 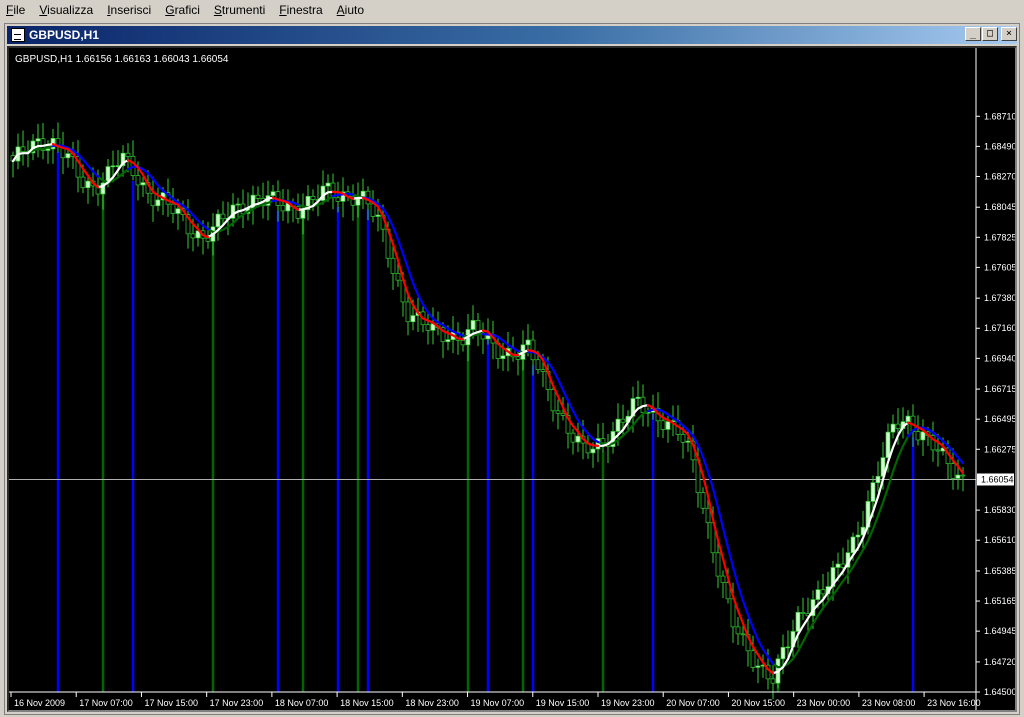 What do you see at coordinates (990, 34) in the screenshot?
I see `maximize-button: □` at bounding box center [990, 34].